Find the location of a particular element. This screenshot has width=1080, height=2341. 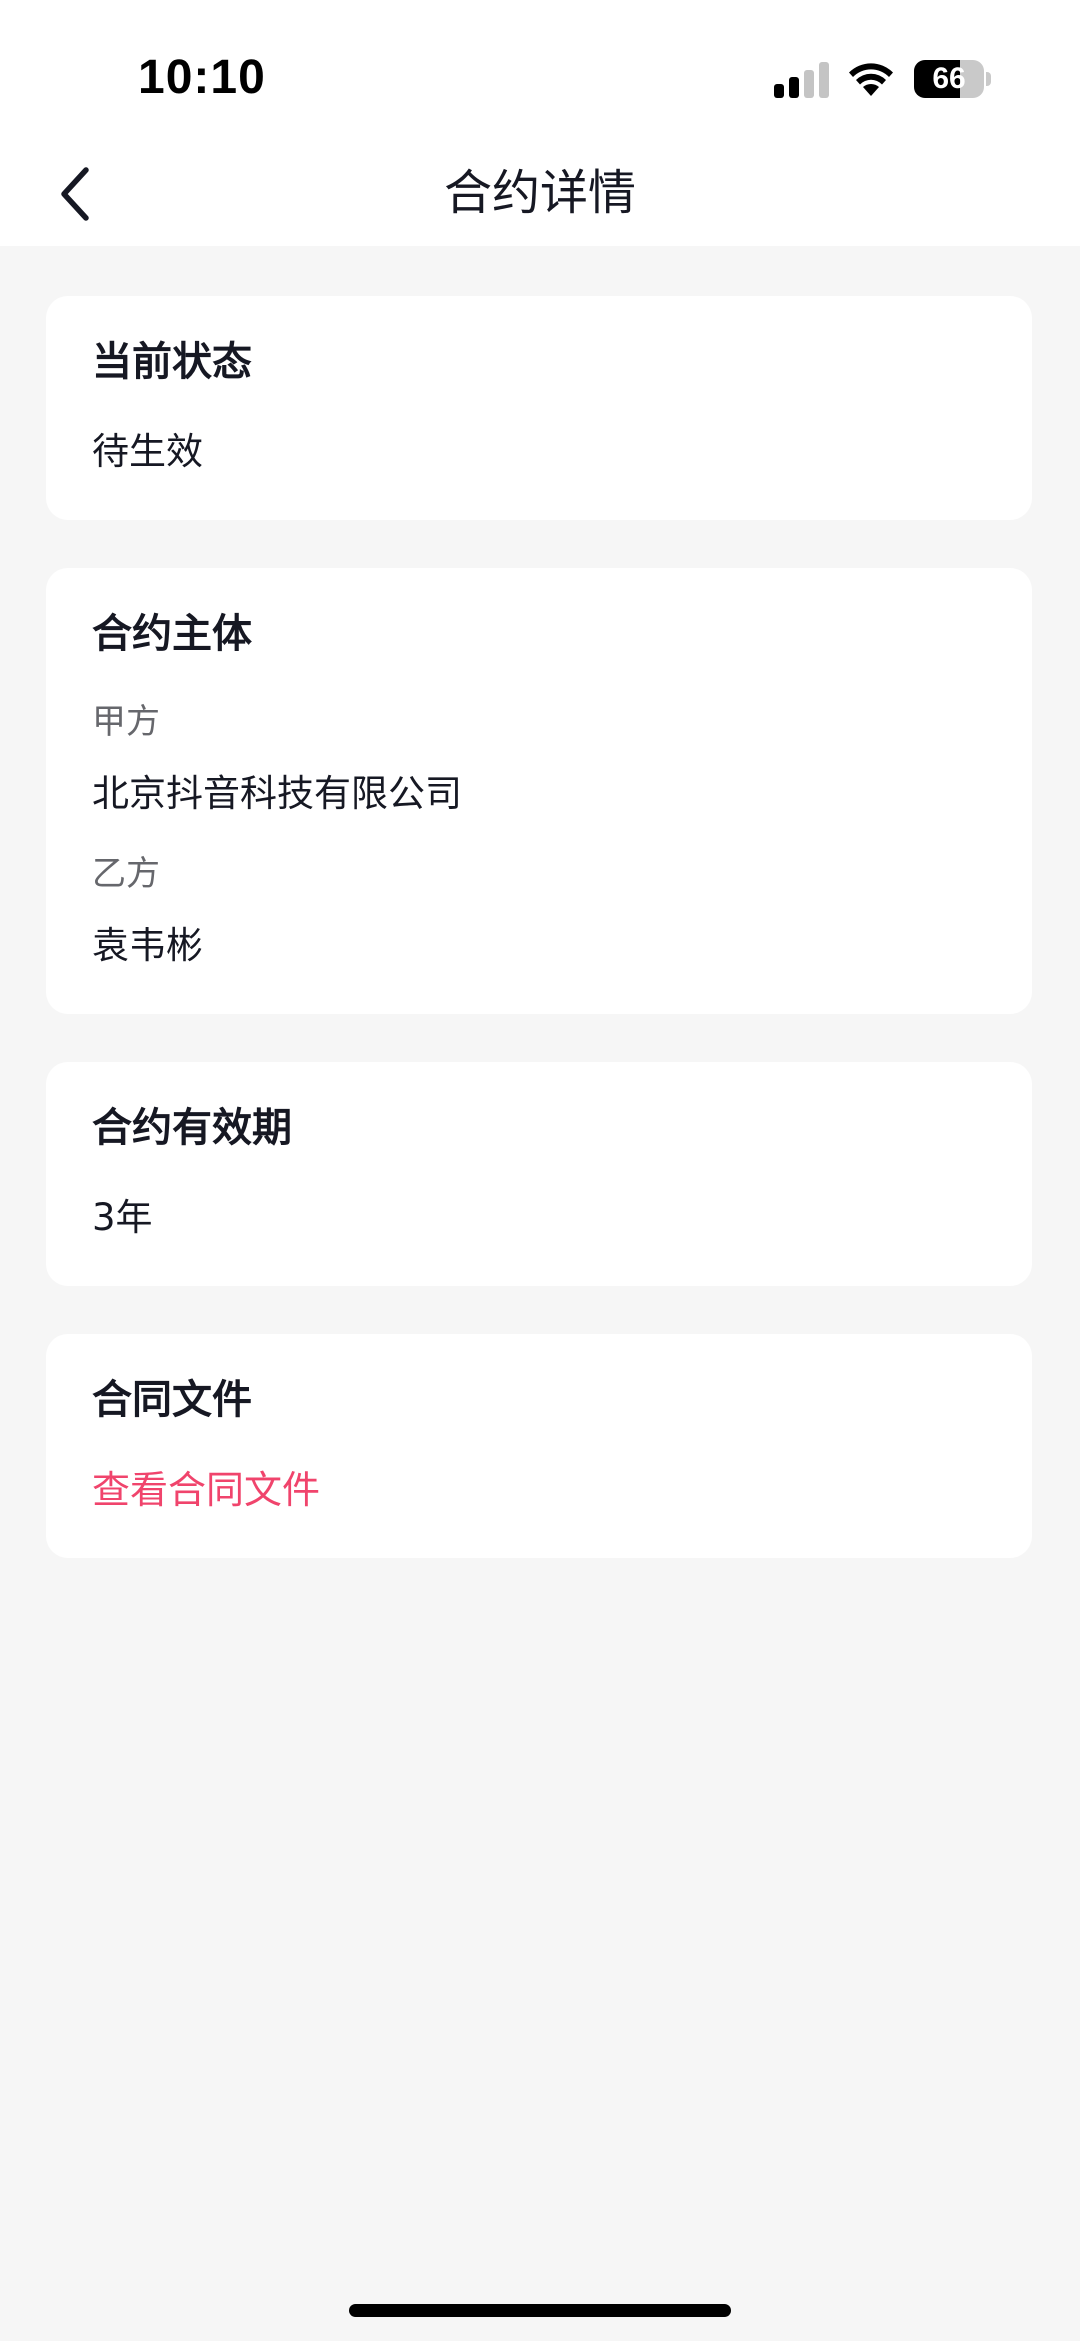

status-time: 10:10 is located at coordinates (202, 77).